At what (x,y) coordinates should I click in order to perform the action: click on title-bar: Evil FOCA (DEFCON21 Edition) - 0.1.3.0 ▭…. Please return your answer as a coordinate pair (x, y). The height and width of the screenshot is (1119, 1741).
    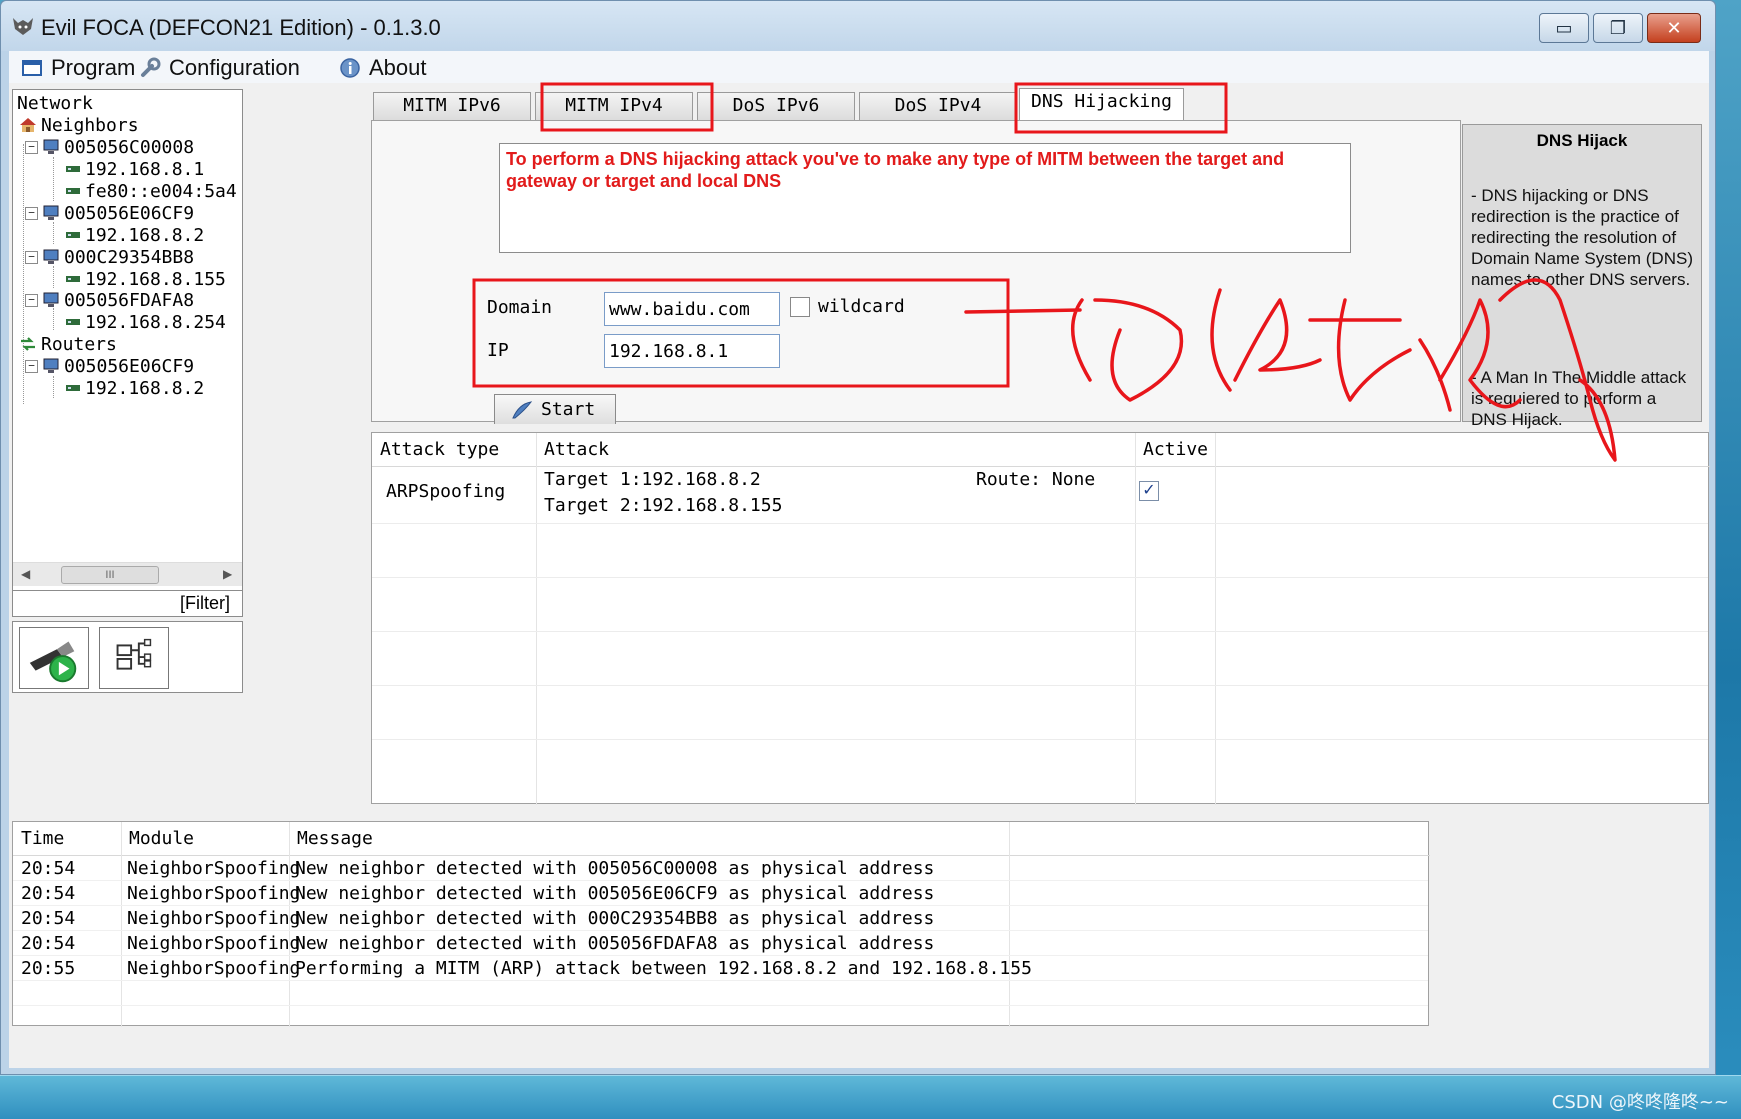
    Looking at the image, I should click on (858, 26).